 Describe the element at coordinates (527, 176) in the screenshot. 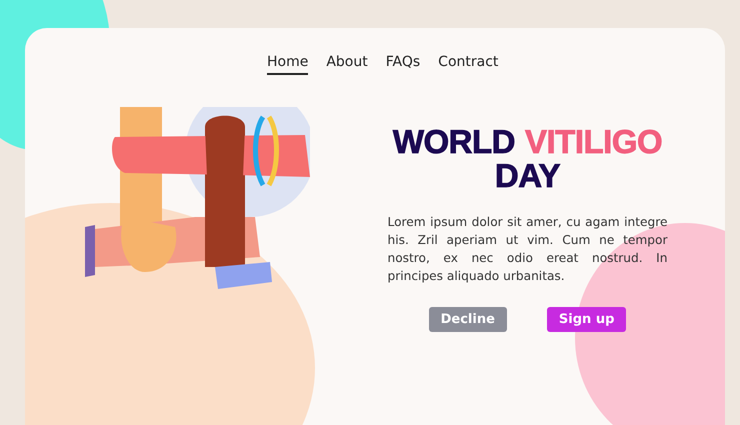

I see `headline-word: DAY` at that location.